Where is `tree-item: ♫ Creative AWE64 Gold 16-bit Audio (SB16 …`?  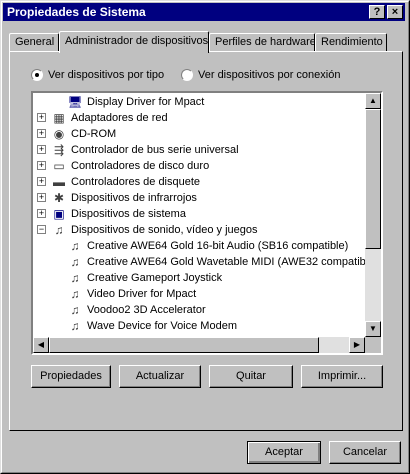
tree-item: ♫ Creative AWE64 Gold 16-bit Audio (SB16 … is located at coordinates (199, 246).